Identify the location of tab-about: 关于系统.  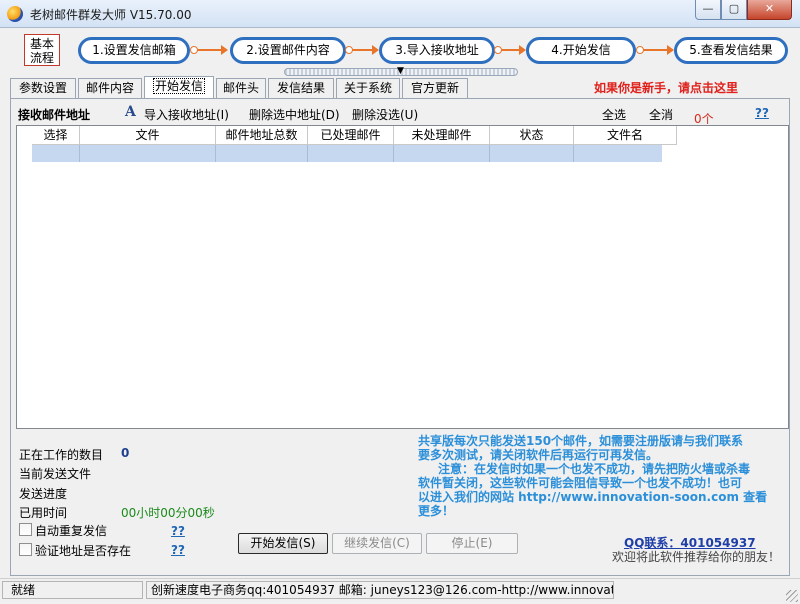
(368, 88).